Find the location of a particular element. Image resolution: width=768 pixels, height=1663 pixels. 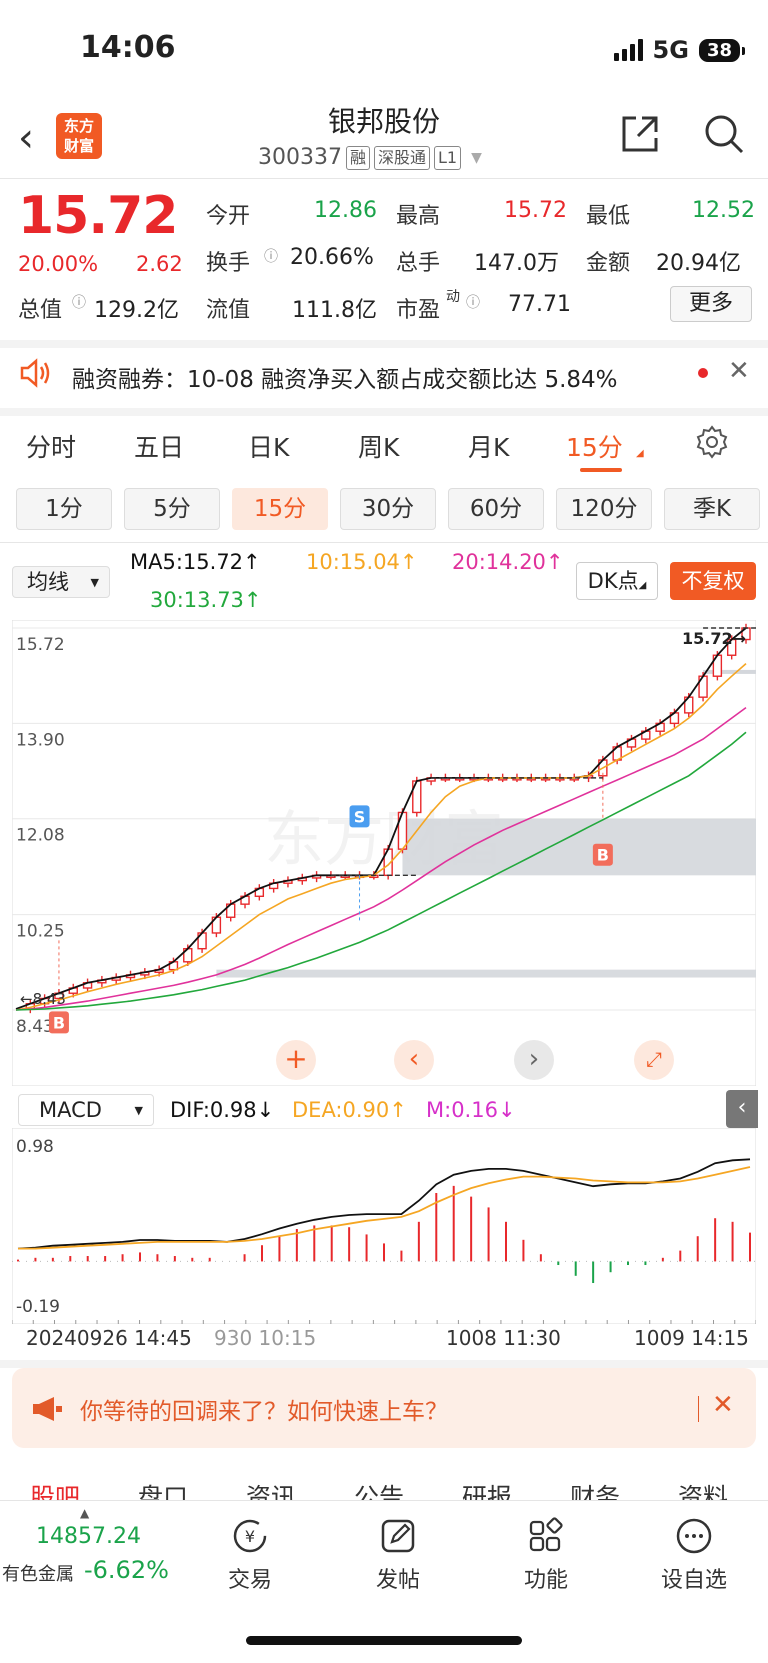

dif-value: DIF:0.98↓ is located at coordinates (222, 1110).